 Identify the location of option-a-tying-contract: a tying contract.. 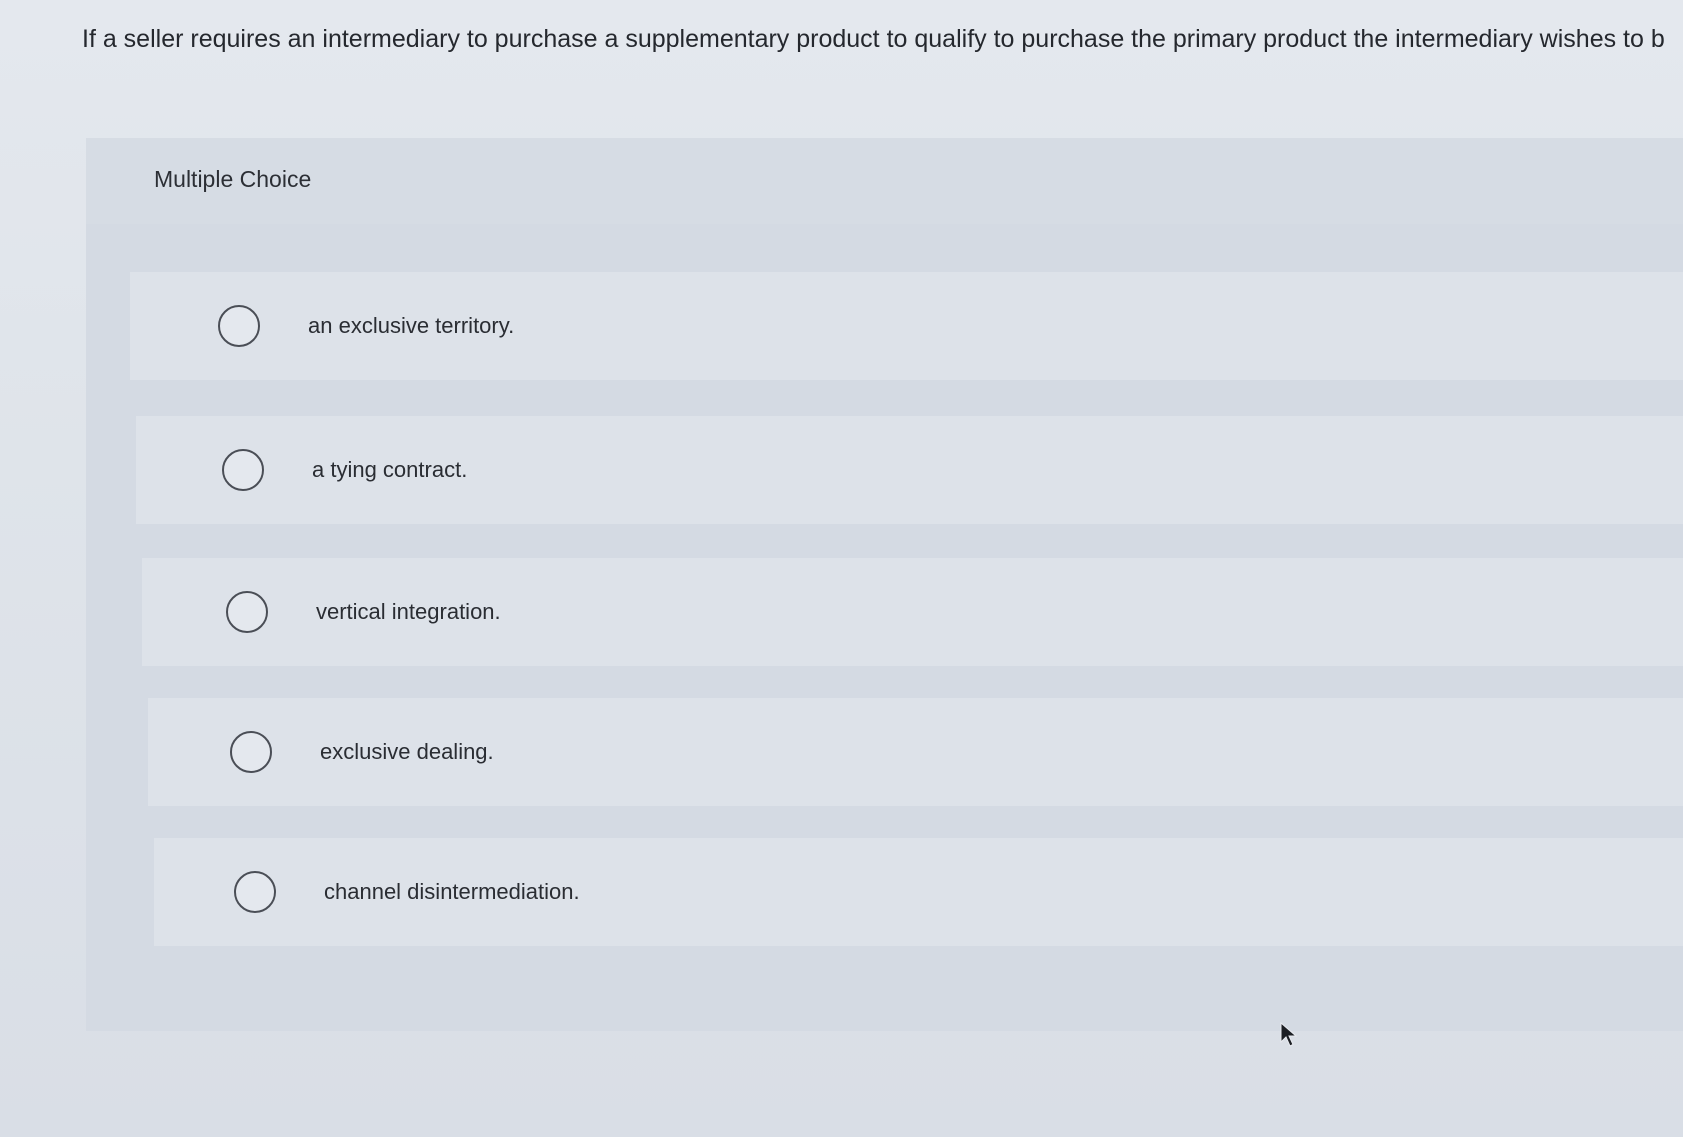
(909, 470).